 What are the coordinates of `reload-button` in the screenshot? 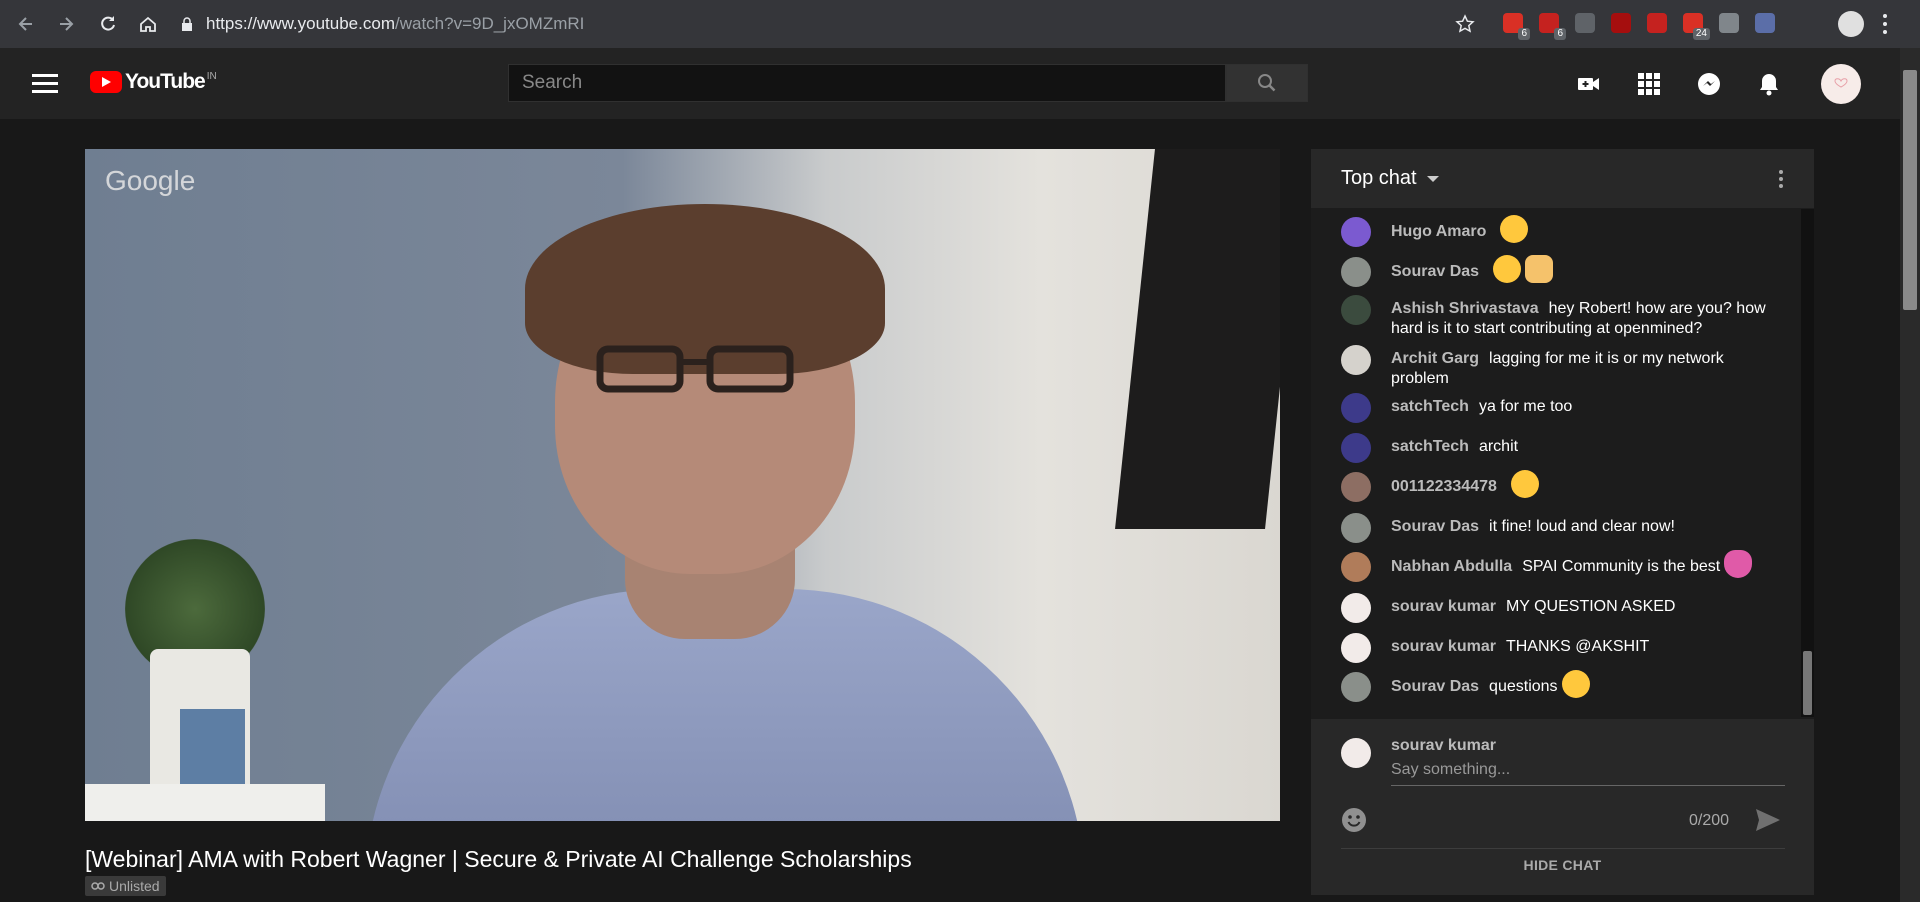 It's located at (108, 24).